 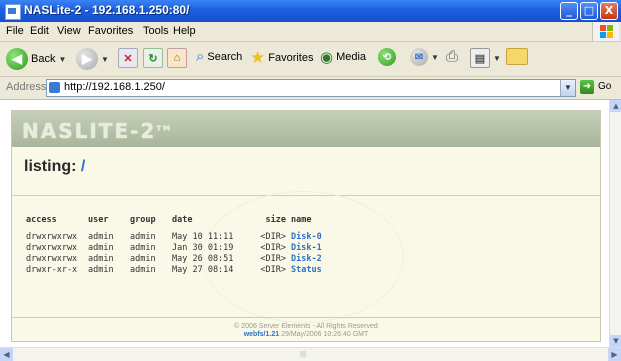 What do you see at coordinates (26, 87) in the screenshot?
I see `address-label: Address` at bounding box center [26, 87].